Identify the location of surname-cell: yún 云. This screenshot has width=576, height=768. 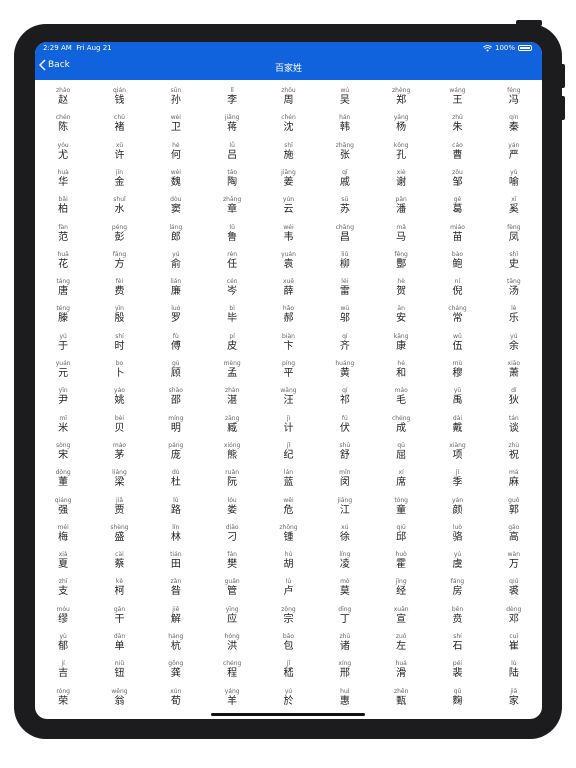
(288, 206).